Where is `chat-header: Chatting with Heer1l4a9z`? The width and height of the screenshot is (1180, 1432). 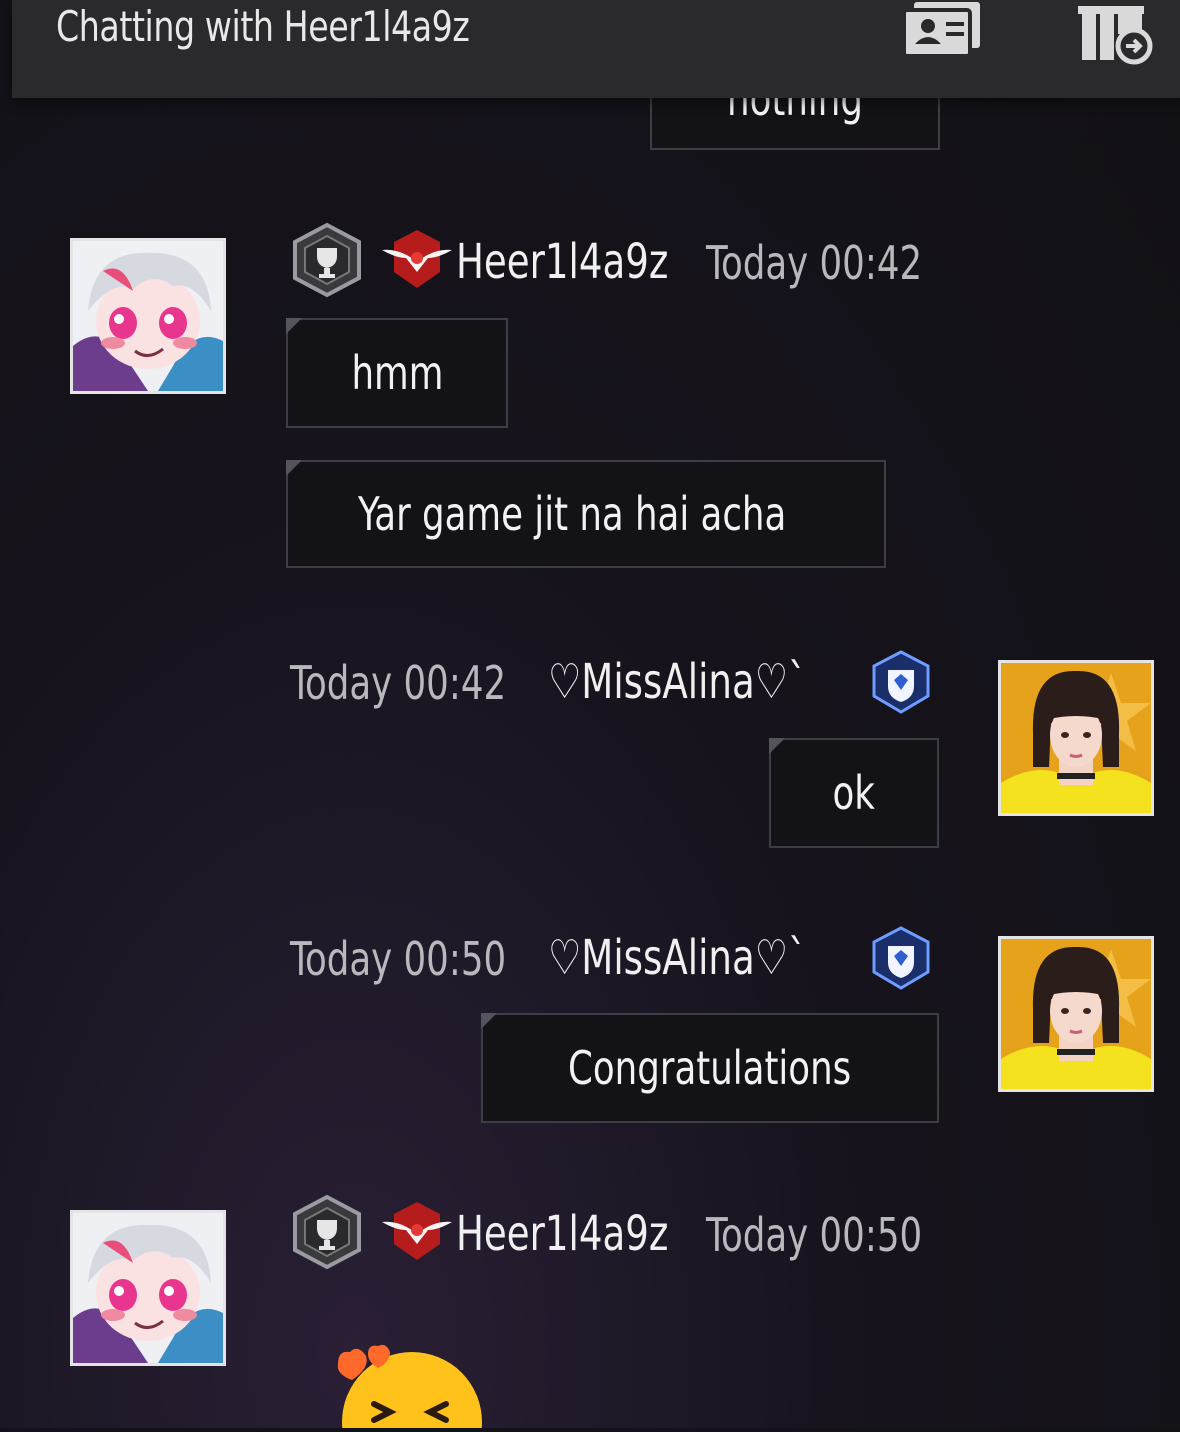
chat-header: Chatting with Heer1l4a9z is located at coordinates (596, 49).